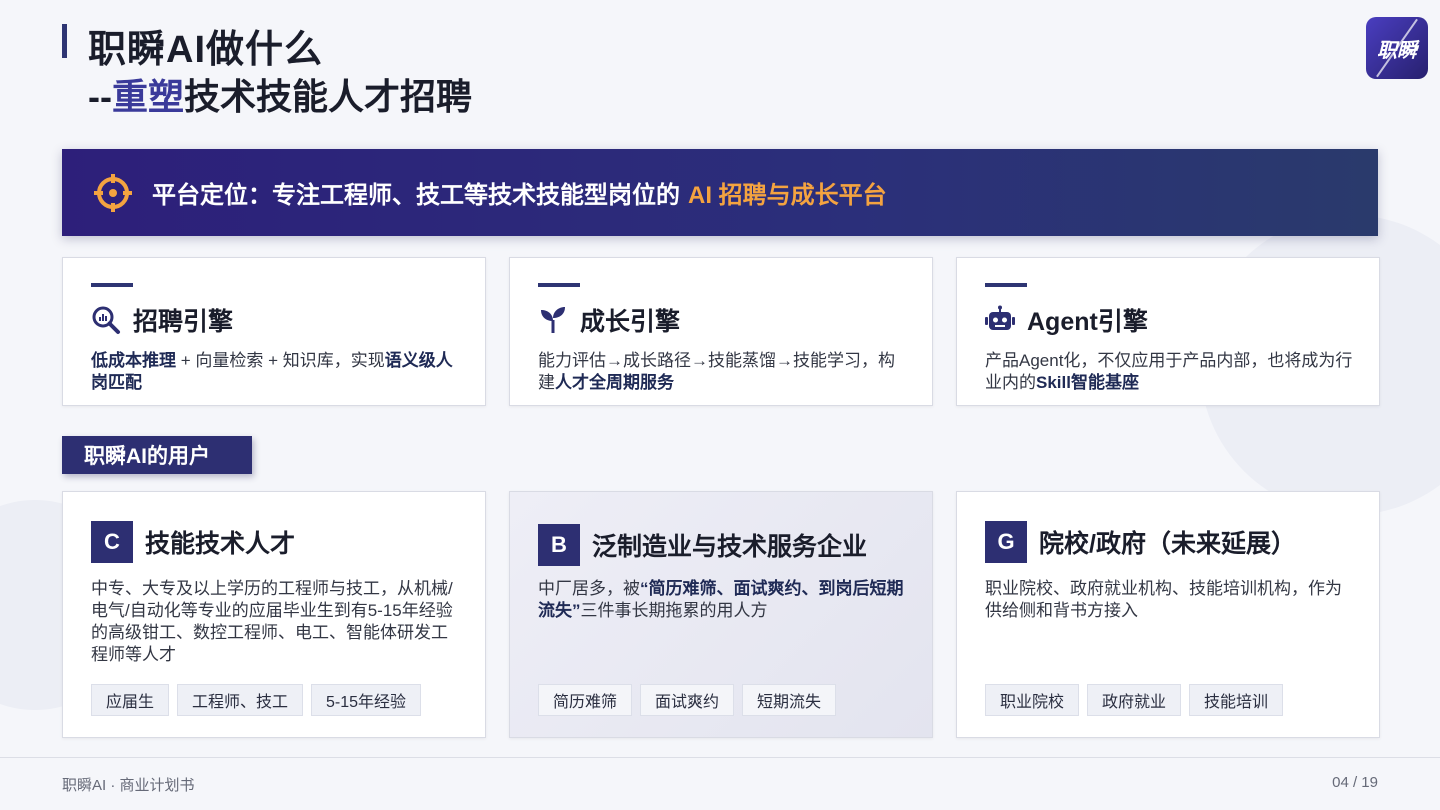 The width and height of the screenshot is (1440, 810). What do you see at coordinates (553, 320) in the screenshot?
I see `sprout-icon` at bounding box center [553, 320].